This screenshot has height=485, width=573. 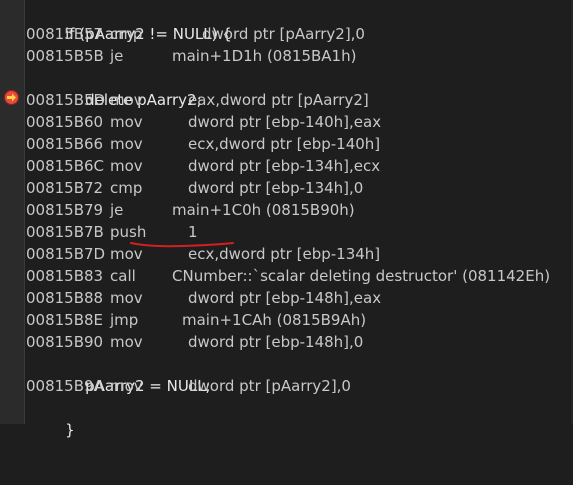 I want to click on address: 00815B7B, so click(x=65, y=232).